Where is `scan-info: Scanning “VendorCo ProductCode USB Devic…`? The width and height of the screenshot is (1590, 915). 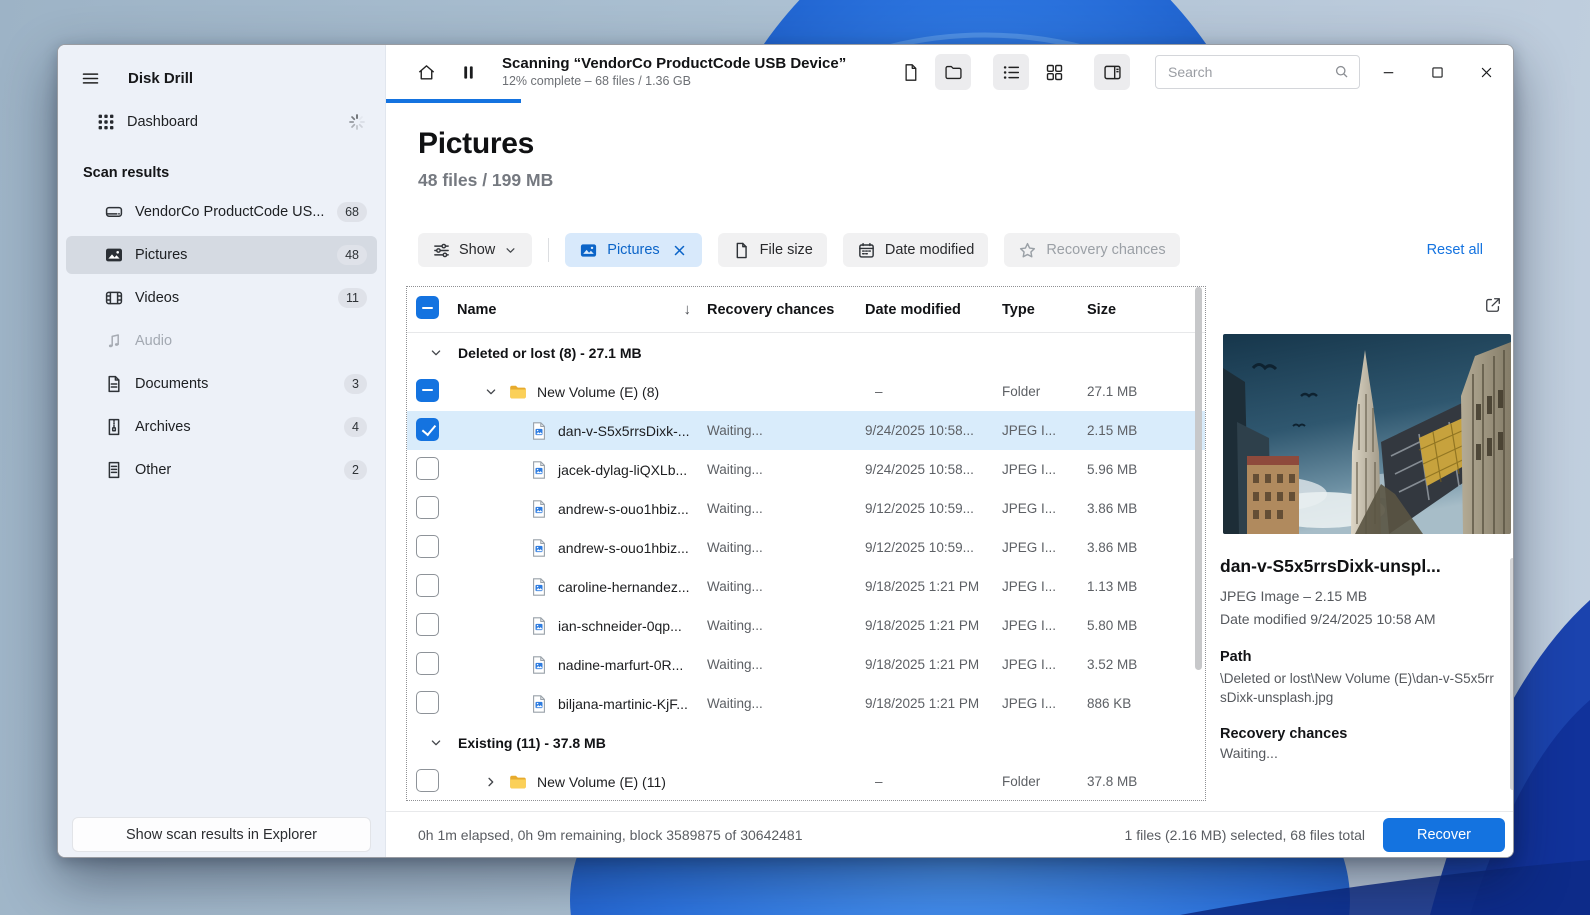
scan-info: Scanning “VendorCo ProductCode USB Devic… is located at coordinates (674, 72).